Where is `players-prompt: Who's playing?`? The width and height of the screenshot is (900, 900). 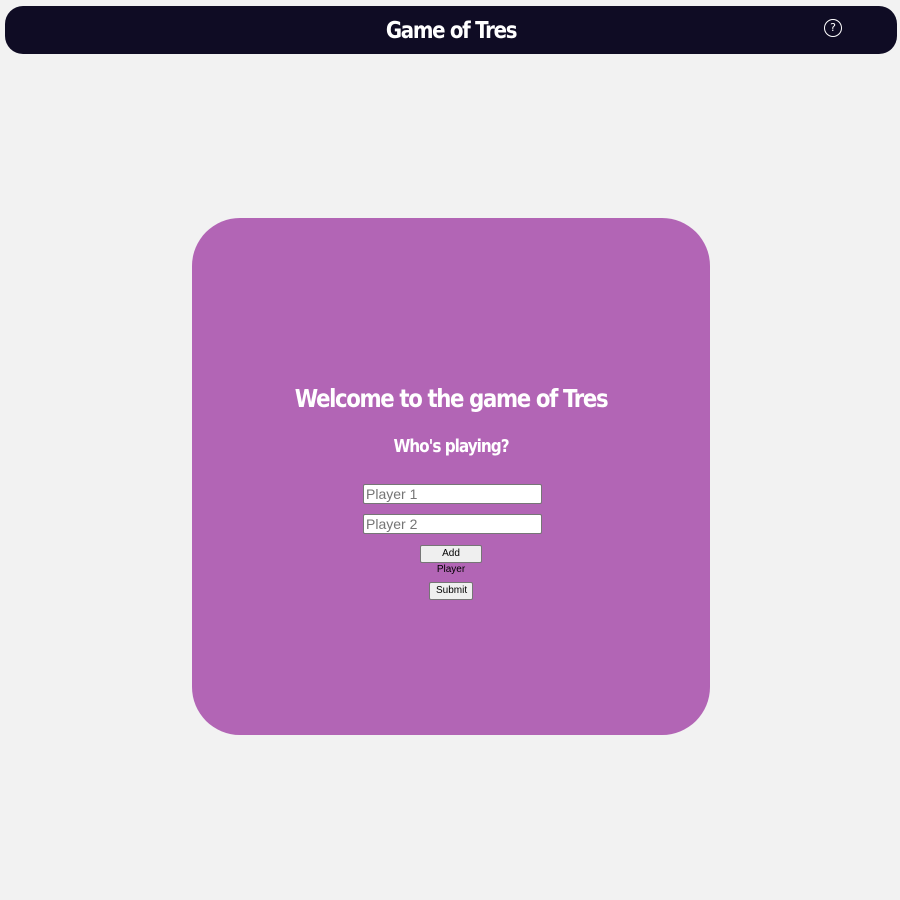 players-prompt: Who's playing? is located at coordinates (451, 446).